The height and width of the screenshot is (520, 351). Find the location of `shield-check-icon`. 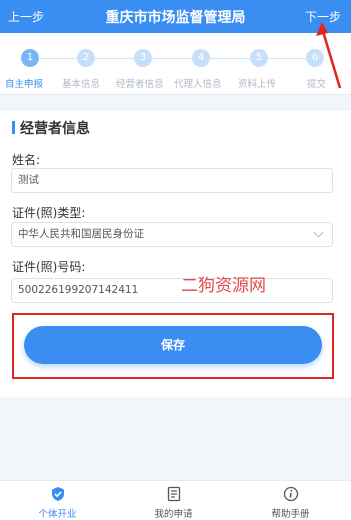

shield-check-icon is located at coordinates (57, 494).